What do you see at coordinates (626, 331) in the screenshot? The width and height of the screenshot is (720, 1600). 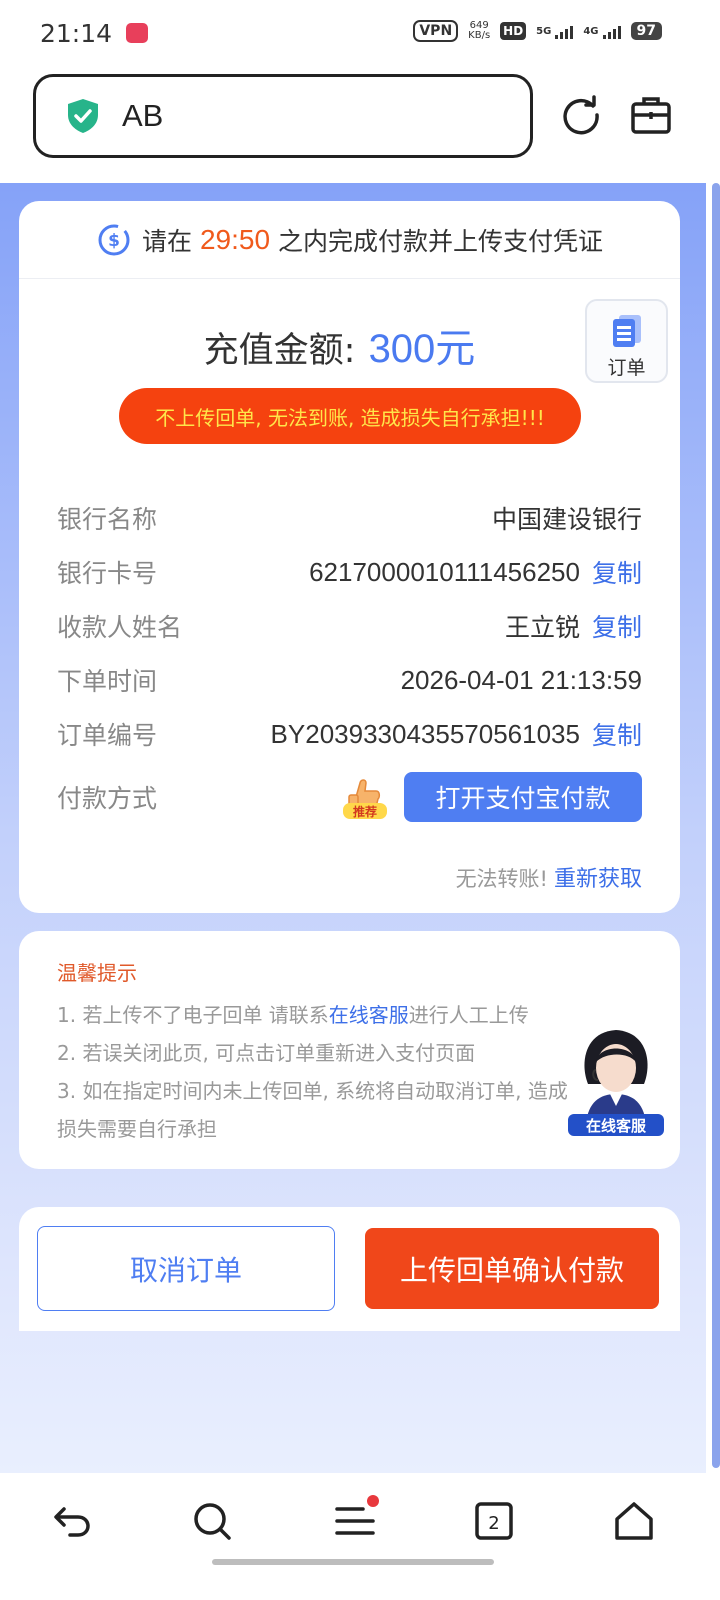 I see `document-icon` at bounding box center [626, 331].